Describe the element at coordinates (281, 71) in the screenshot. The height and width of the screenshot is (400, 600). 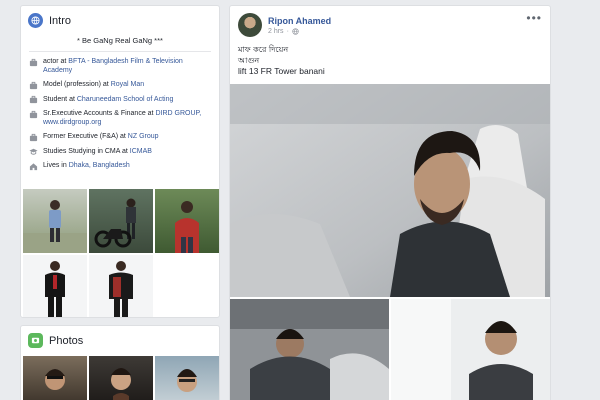
I see `post-line: lift 13 FR Tower banani` at that location.